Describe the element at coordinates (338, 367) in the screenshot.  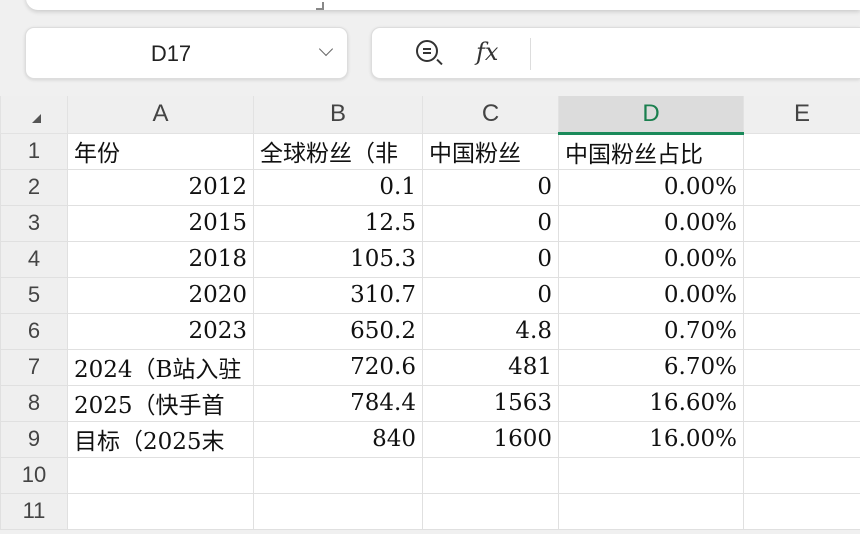
I see `cell-B7: 720.6` at that location.